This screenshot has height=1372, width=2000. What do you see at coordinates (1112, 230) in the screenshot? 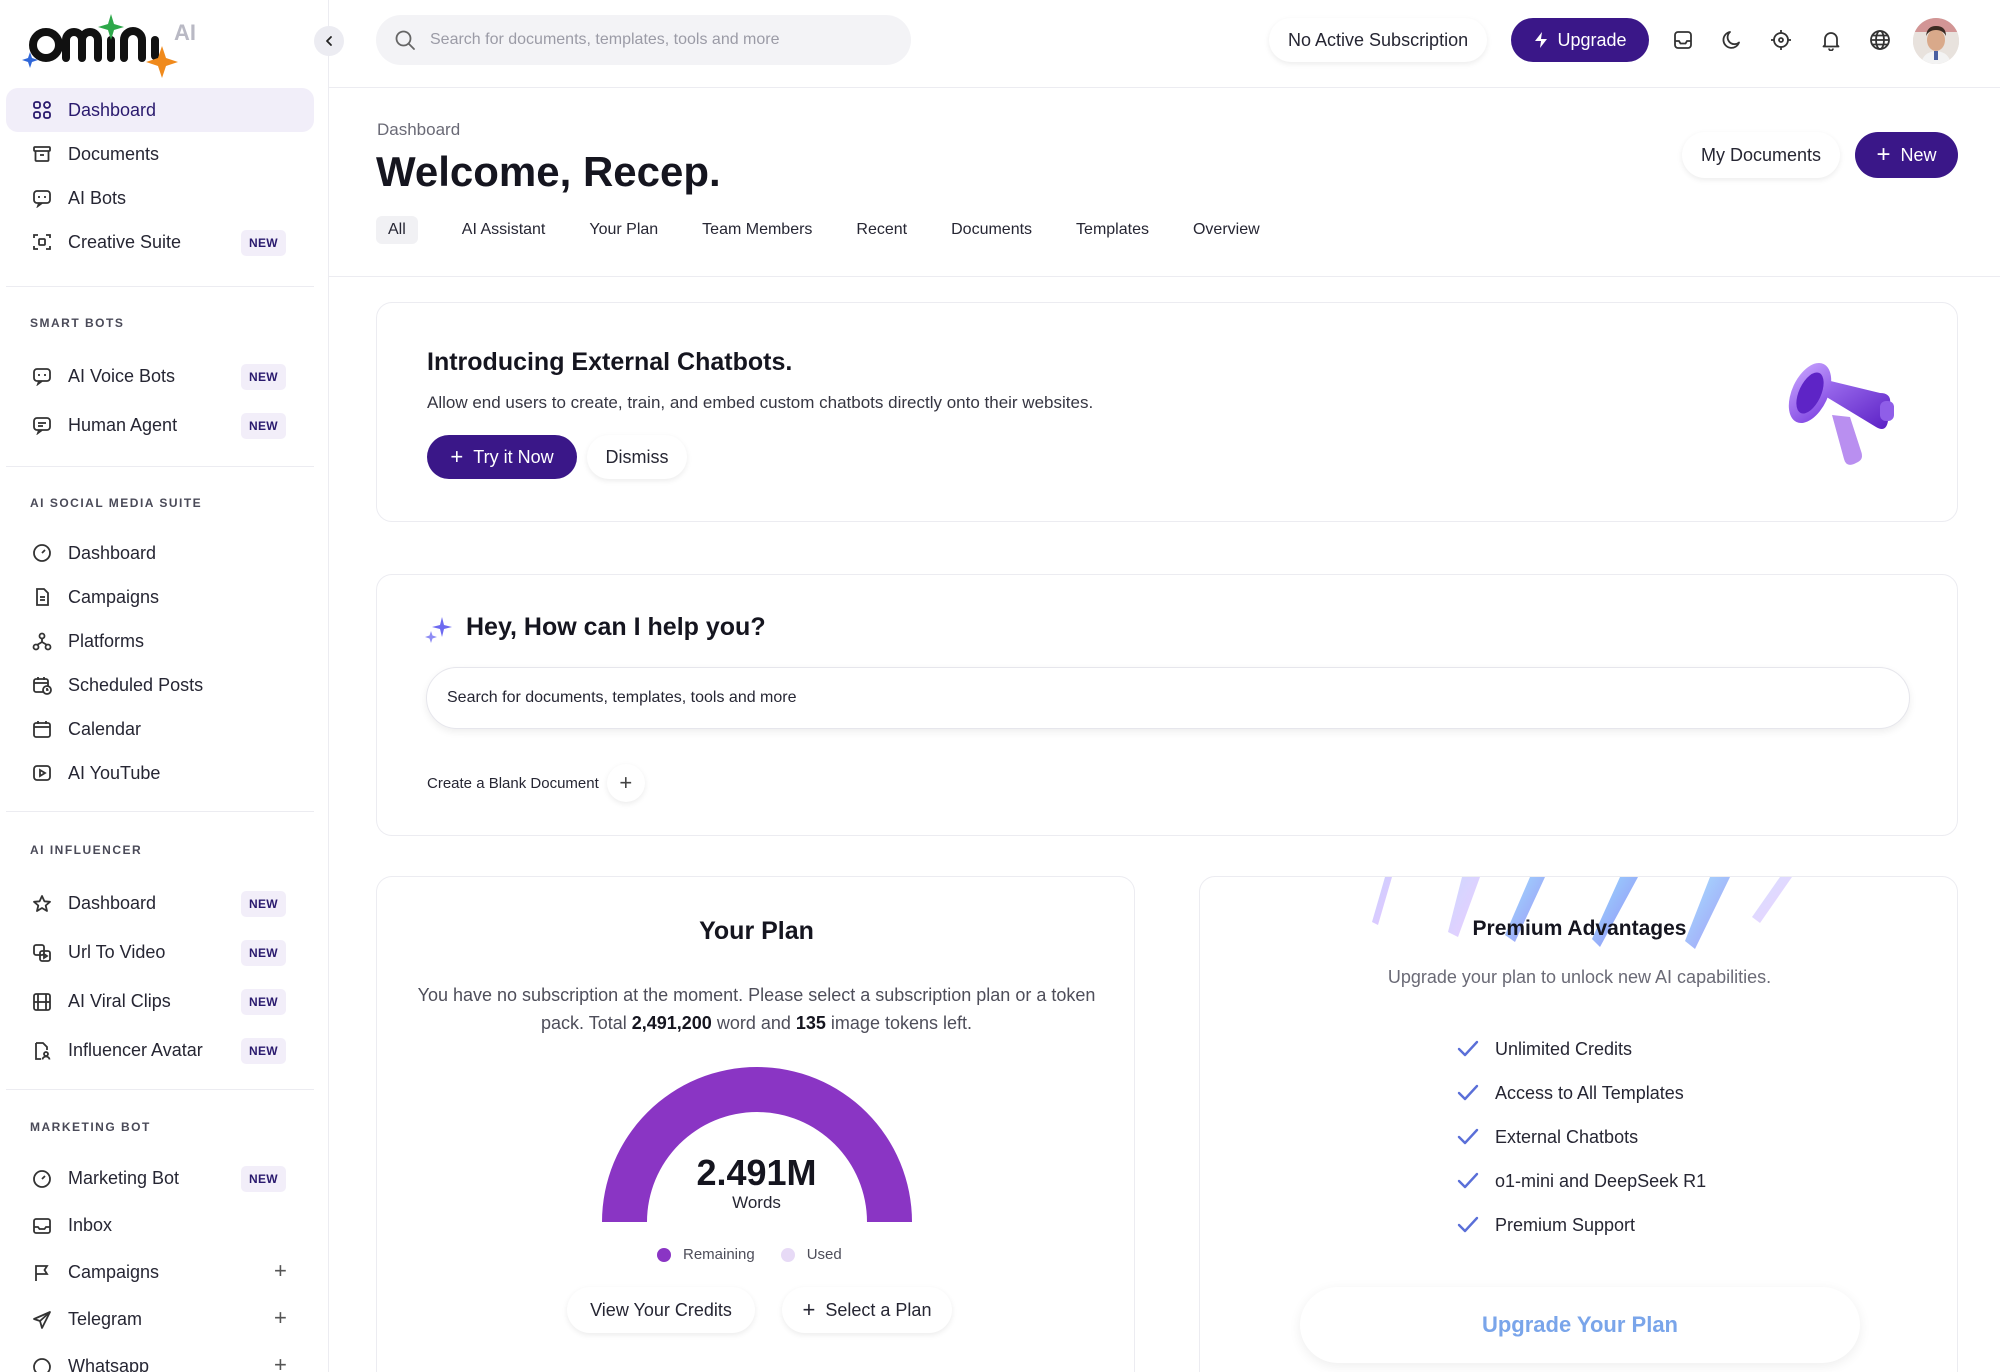
I see `tab-templates: Templates` at bounding box center [1112, 230].